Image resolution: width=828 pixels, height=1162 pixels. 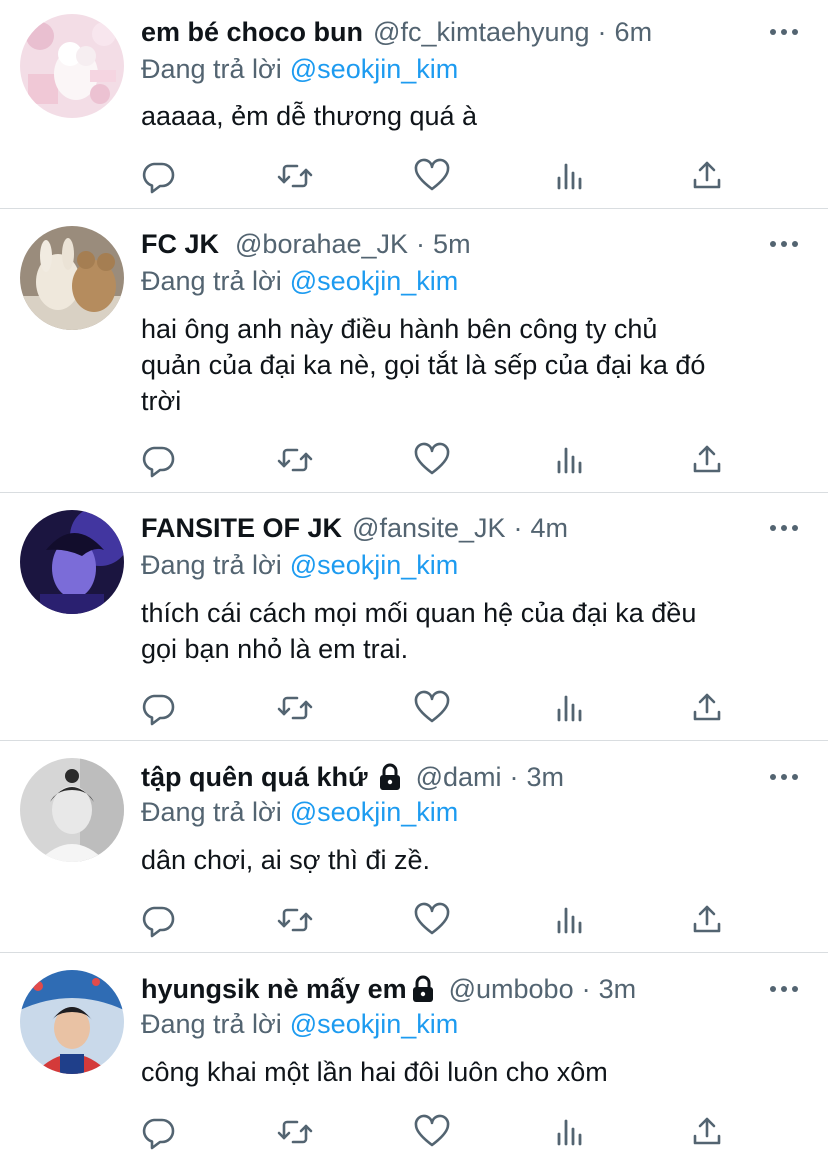 What do you see at coordinates (511, 989) in the screenshot?
I see `user-handle: @umbobo` at bounding box center [511, 989].